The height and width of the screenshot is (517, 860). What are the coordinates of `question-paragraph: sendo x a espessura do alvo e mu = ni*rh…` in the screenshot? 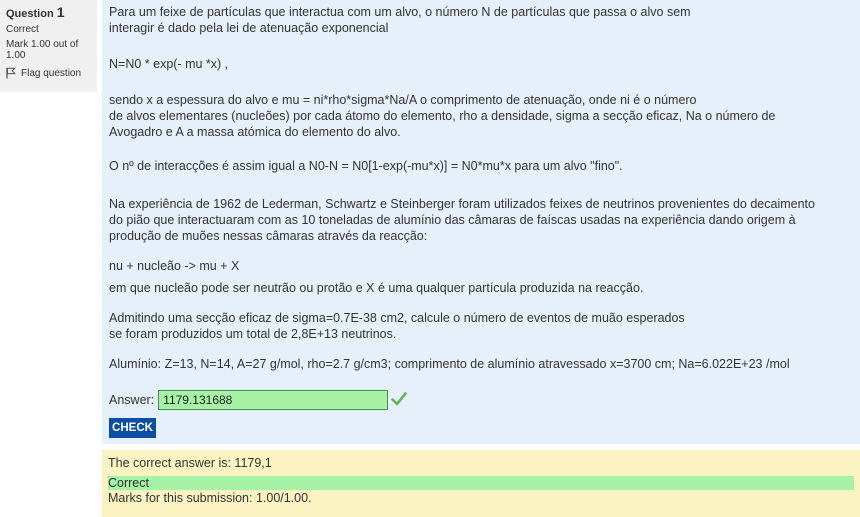 It's located at (442, 116).